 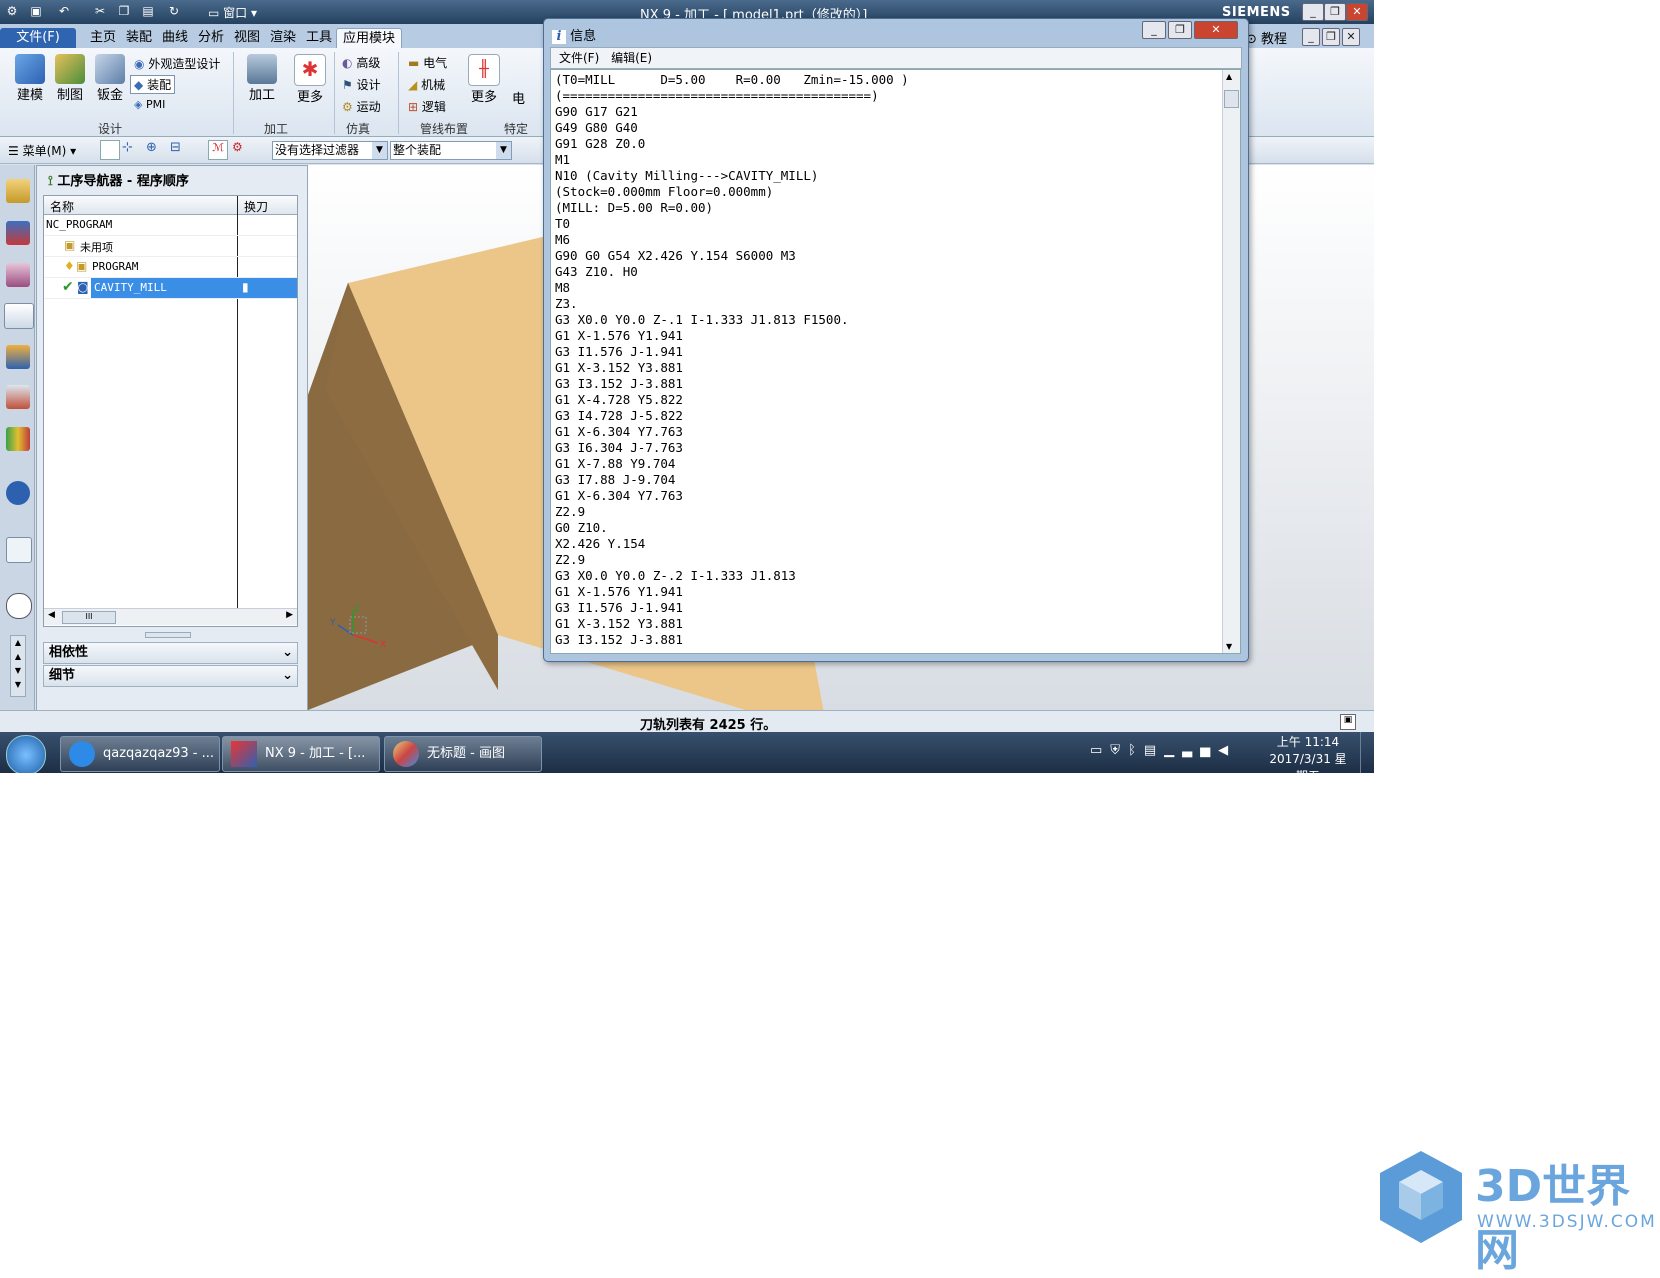 What do you see at coordinates (155, 149) in the screenshot?
I see `feature-icon: ⊕` at bounding box center [155, 149].